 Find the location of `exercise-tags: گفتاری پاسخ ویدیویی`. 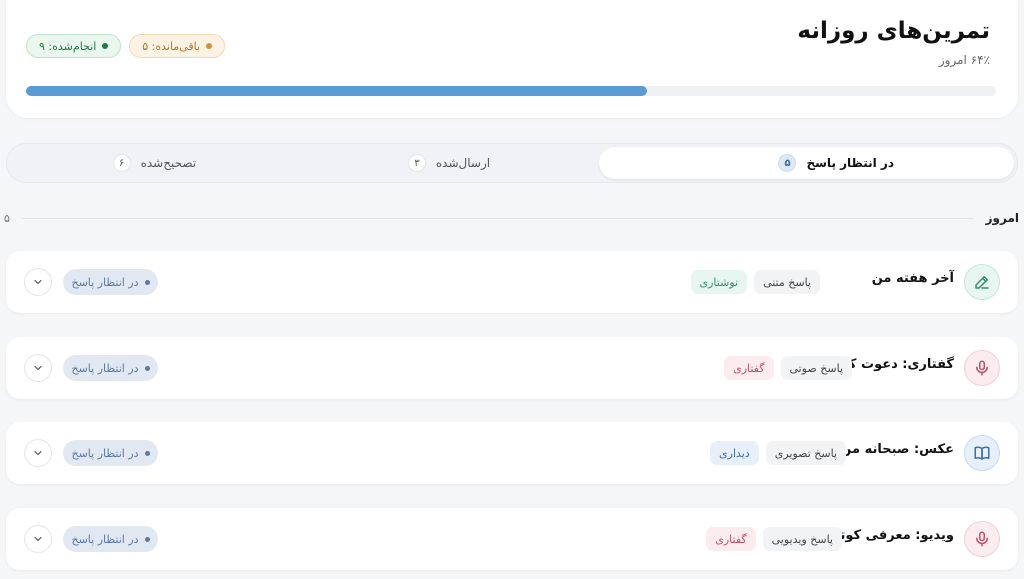

exercise-tags: گفتاری پاسخ ویدیویی is located at coordinates (774, 539).